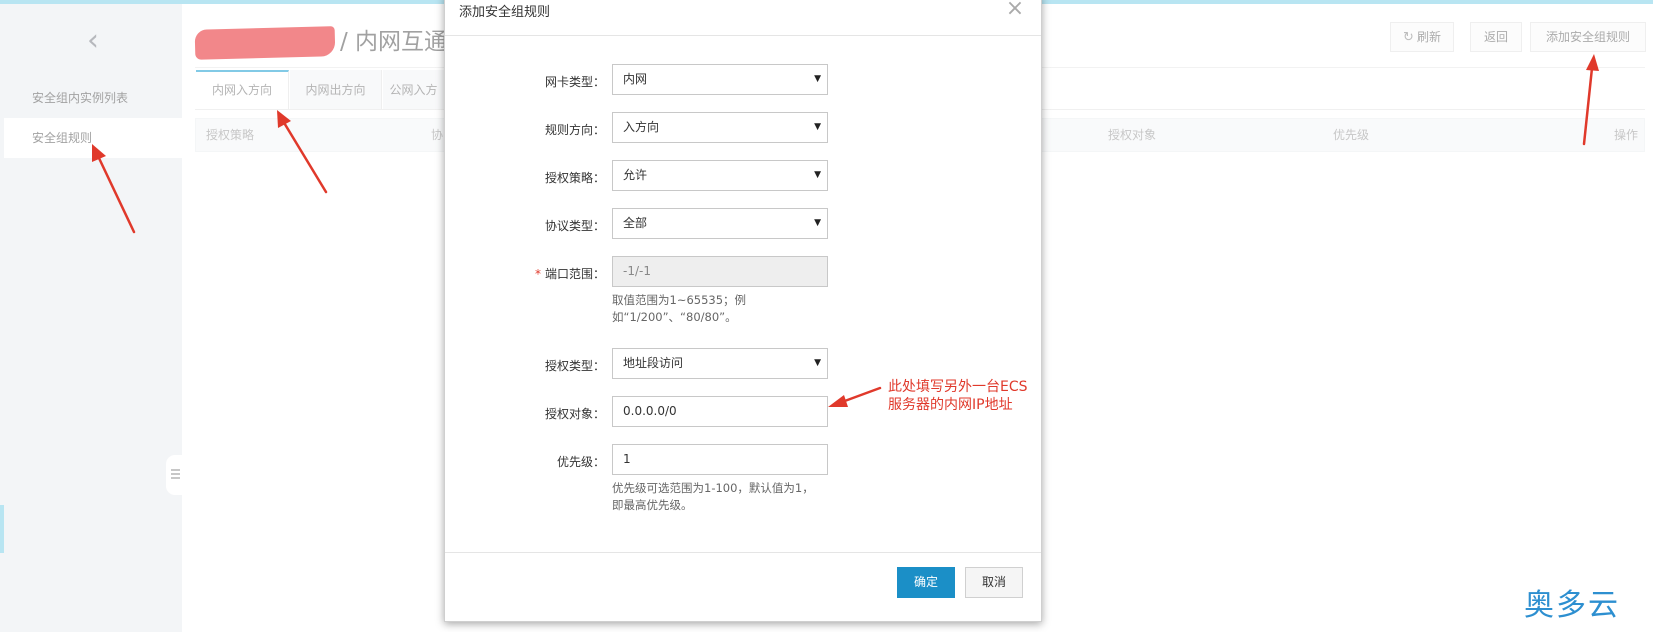 This screenshot has height=632, width=1653. What do you see at coordinates (537, 274) in the screenshot?
I see `required-mark: *` at bounding box center [537, 274].